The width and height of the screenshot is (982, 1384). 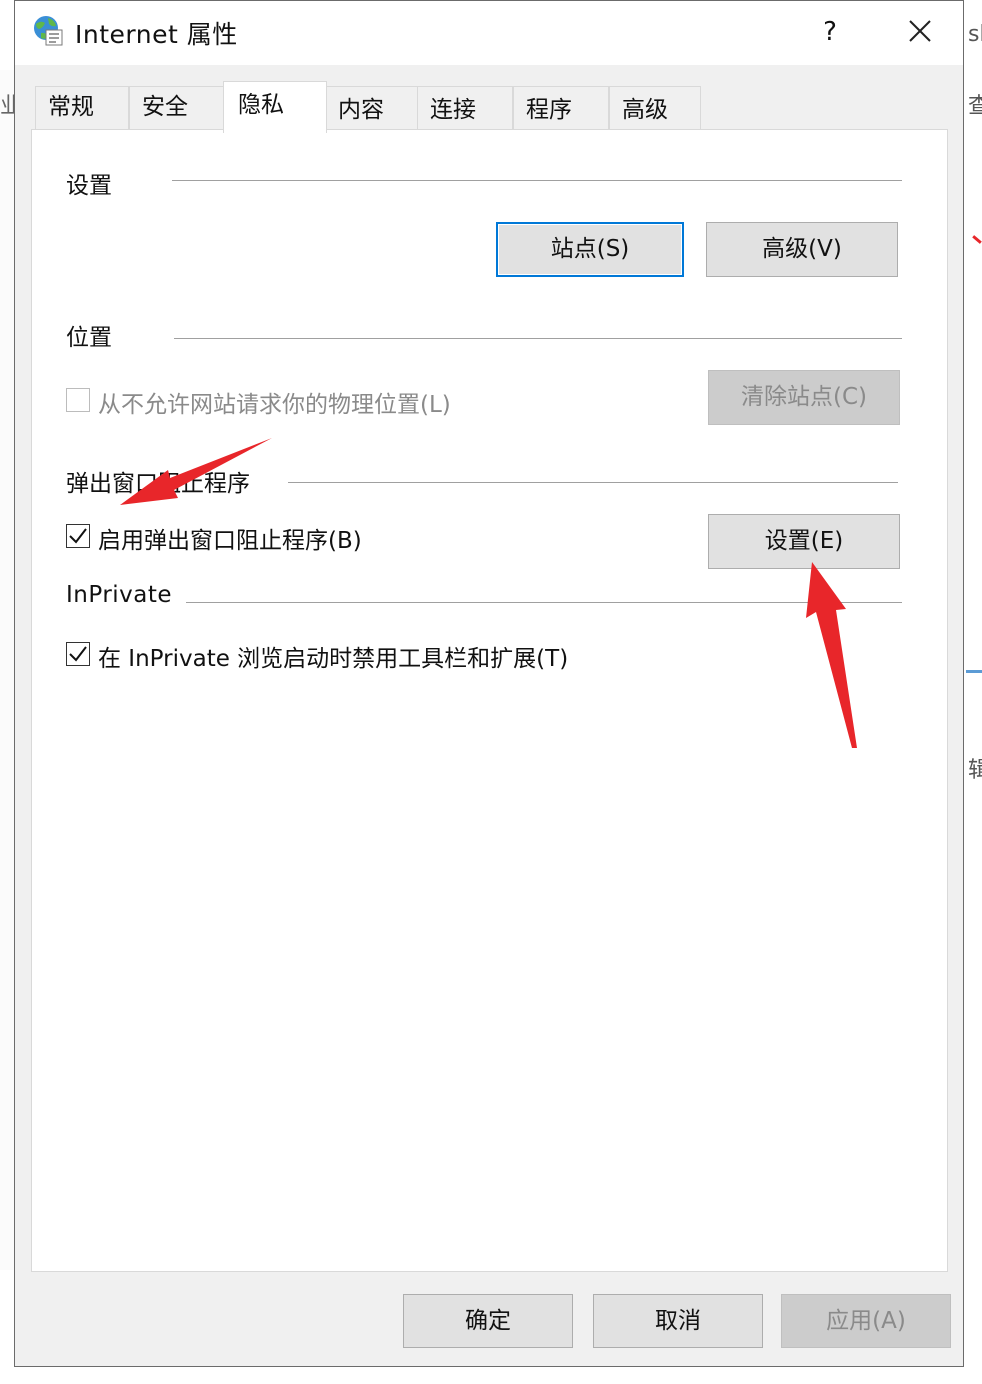 I want to click on close-icon, so click(x=920, y=31).